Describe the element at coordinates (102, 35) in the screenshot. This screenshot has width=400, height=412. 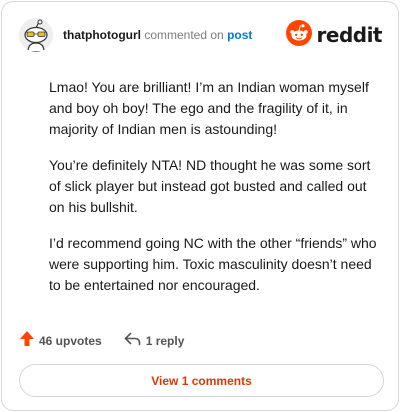
I see `username-link: thatphotogurl` at that location.